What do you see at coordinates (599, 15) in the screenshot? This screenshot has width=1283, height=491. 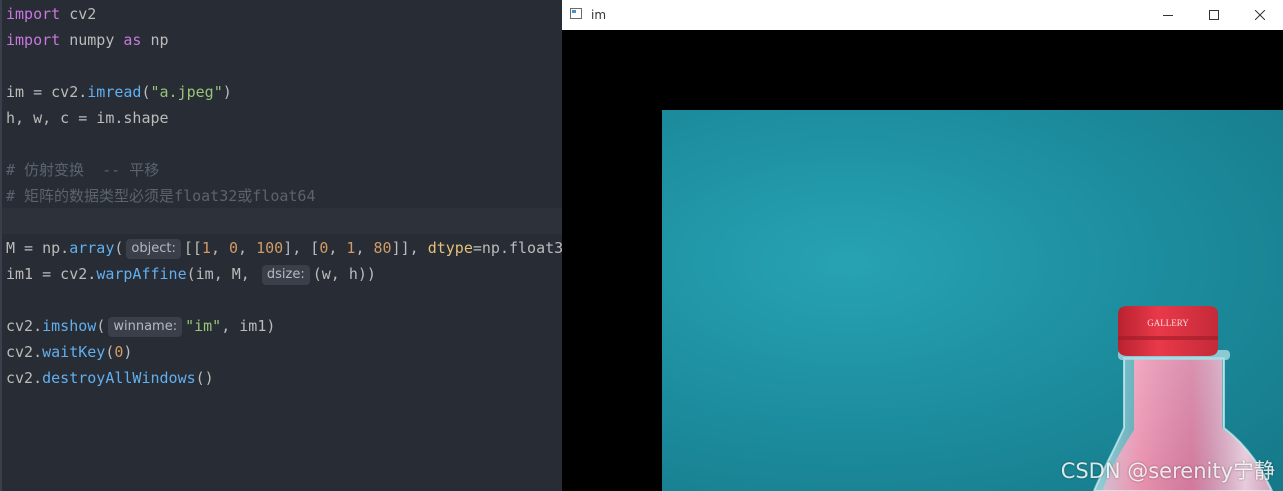 I see `window-title: im` at bounding box center [599, 15].